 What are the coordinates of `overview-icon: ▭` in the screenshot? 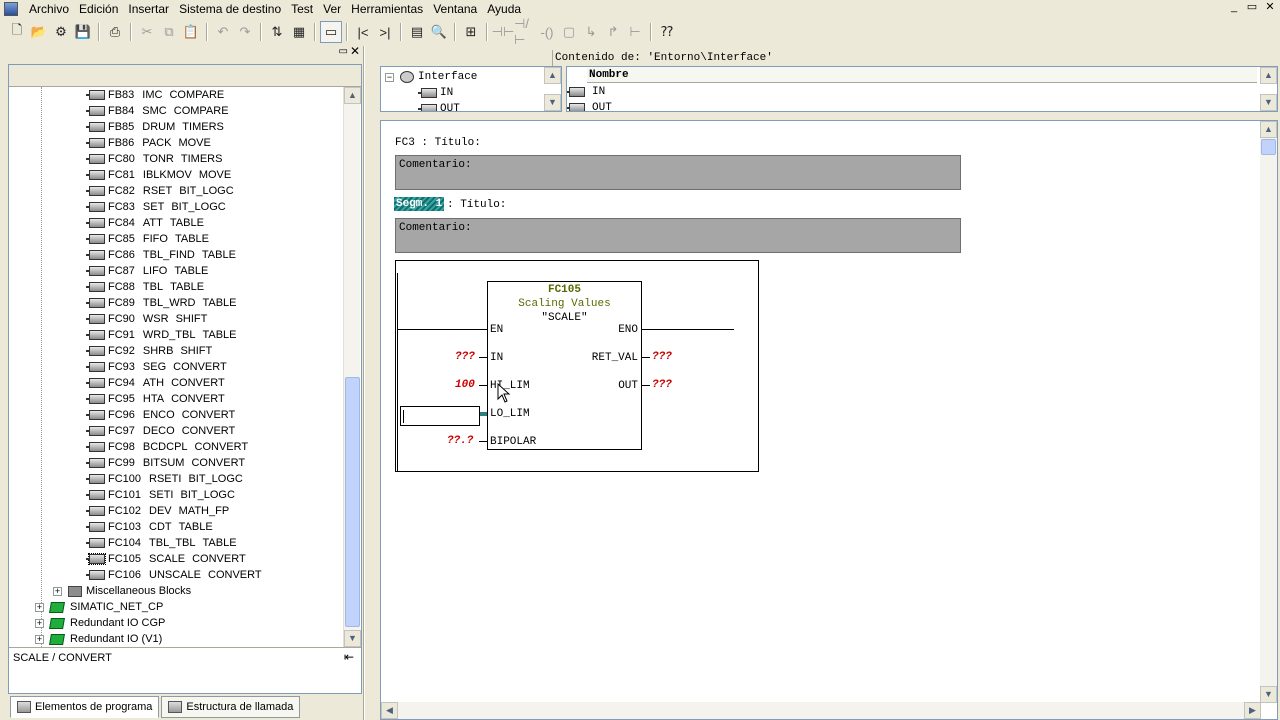 It's located at (331, 32).